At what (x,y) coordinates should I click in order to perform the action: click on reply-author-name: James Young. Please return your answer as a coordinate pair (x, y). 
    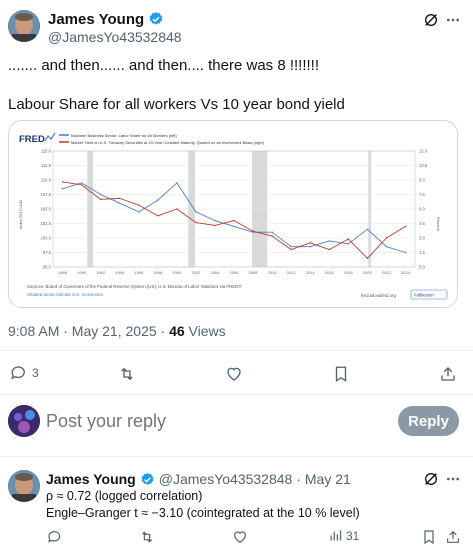
    Looking at the image, I should click on (91, 479).